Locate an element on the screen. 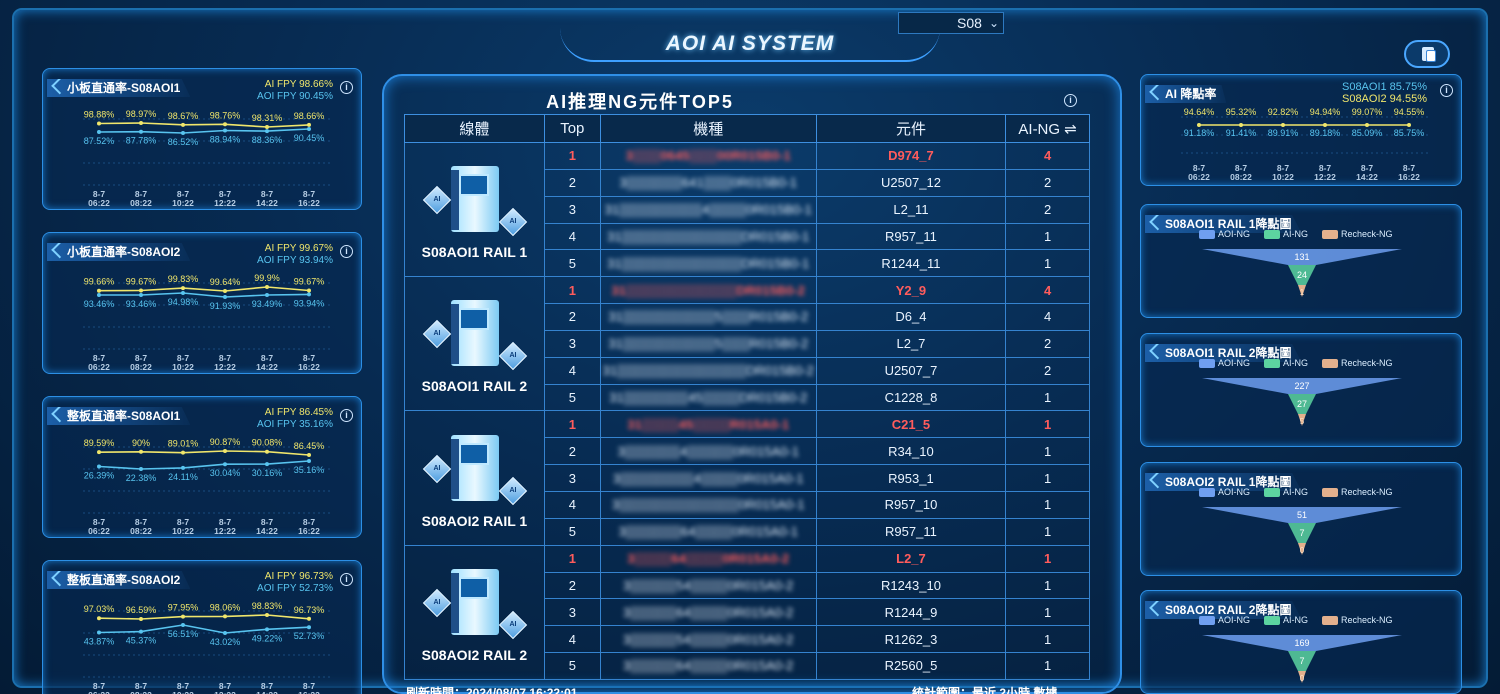 Image resolution: width=1500 pixels, height=694 pixels. model-cell: 31▒▒▒▒▒▒▒▒▒4▒▒▒▒0R015B0-1 is located at coordinates (708, 209).